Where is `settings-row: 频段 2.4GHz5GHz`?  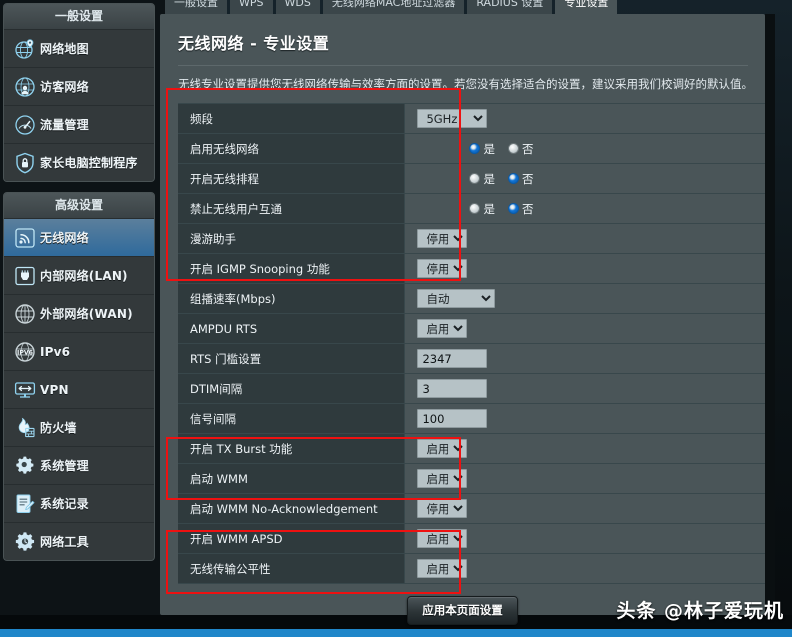
settings-row: 频段 2.4GHz5GHz is located at coordinates (472, 118).